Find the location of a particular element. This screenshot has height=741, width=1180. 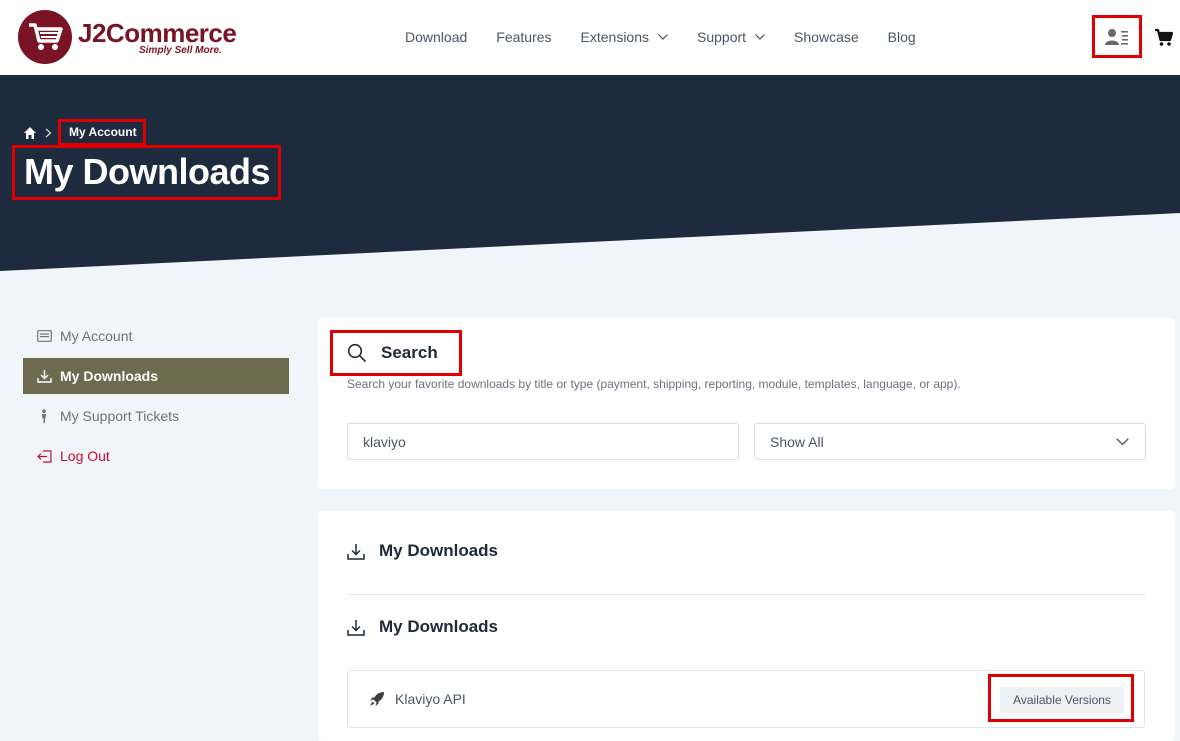

sidebar-item-support-tickets: My Support Tickets is located at coordinates (156, 416).